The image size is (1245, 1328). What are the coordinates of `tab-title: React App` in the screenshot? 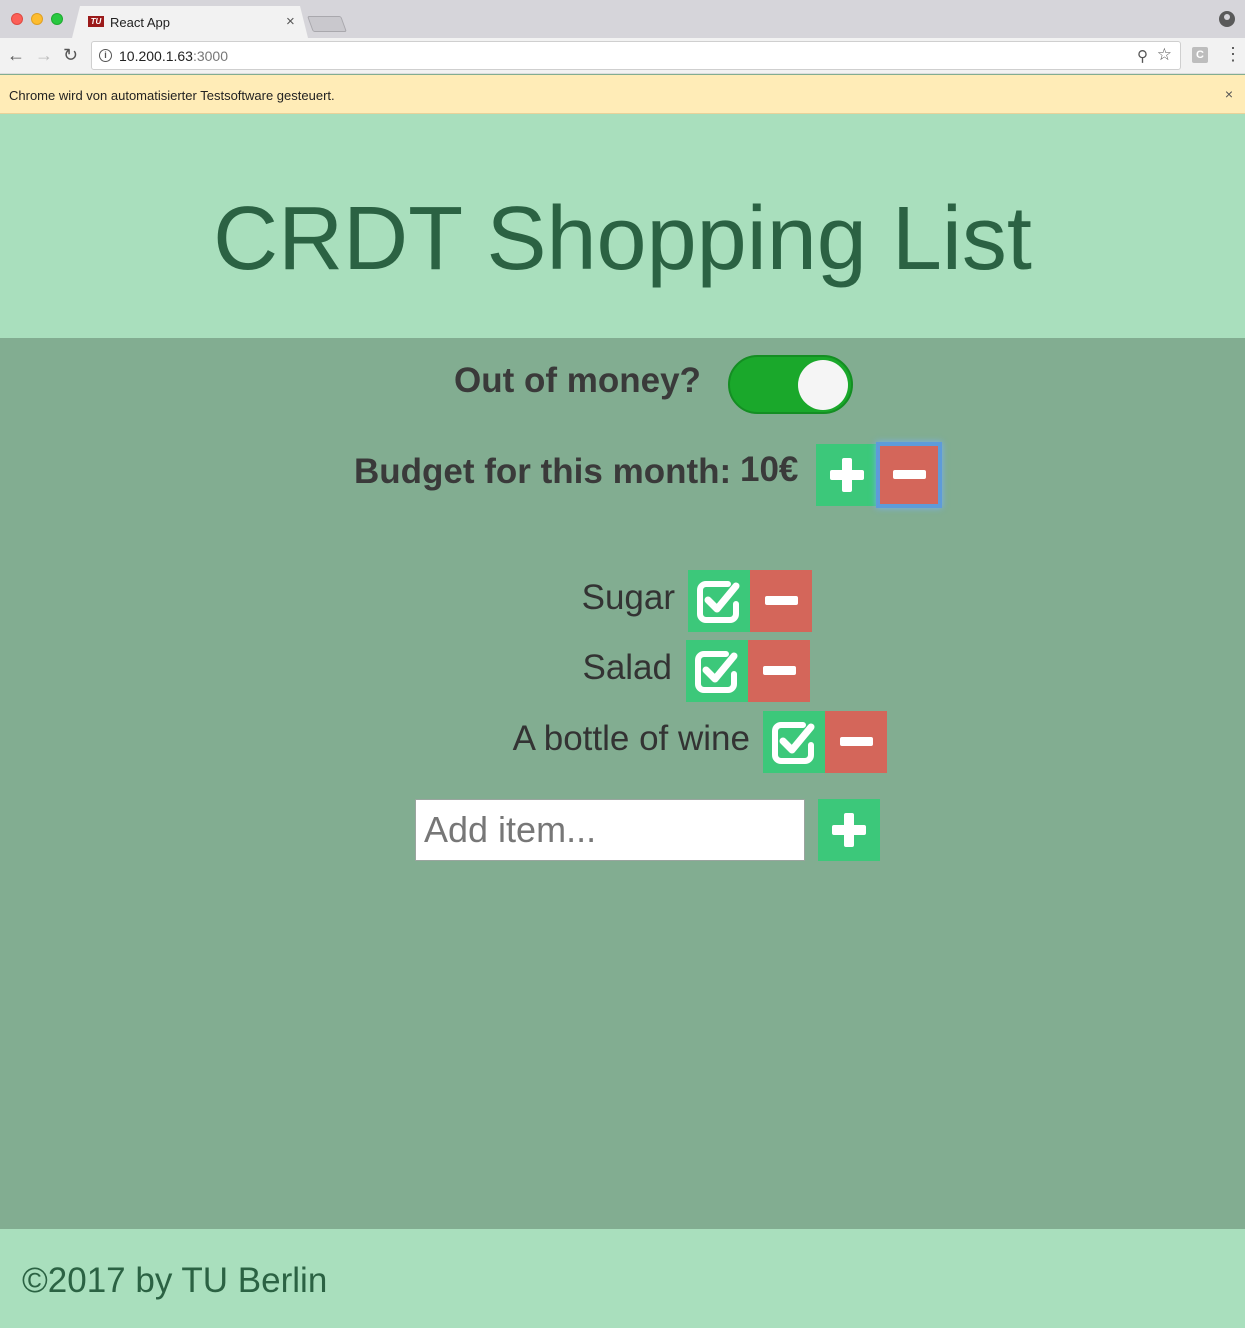 It's located at (140, 22).